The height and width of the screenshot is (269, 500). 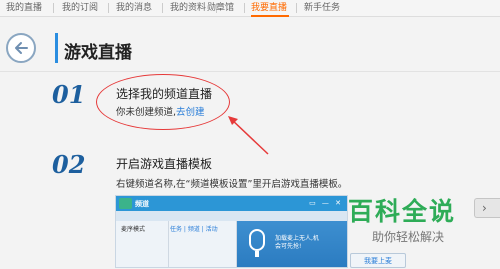 What do you see at coordinates (408, 237) in the screenshot?
I see `watermark-subtitle: 助你轻松解决` at bounding box center [408, 237].